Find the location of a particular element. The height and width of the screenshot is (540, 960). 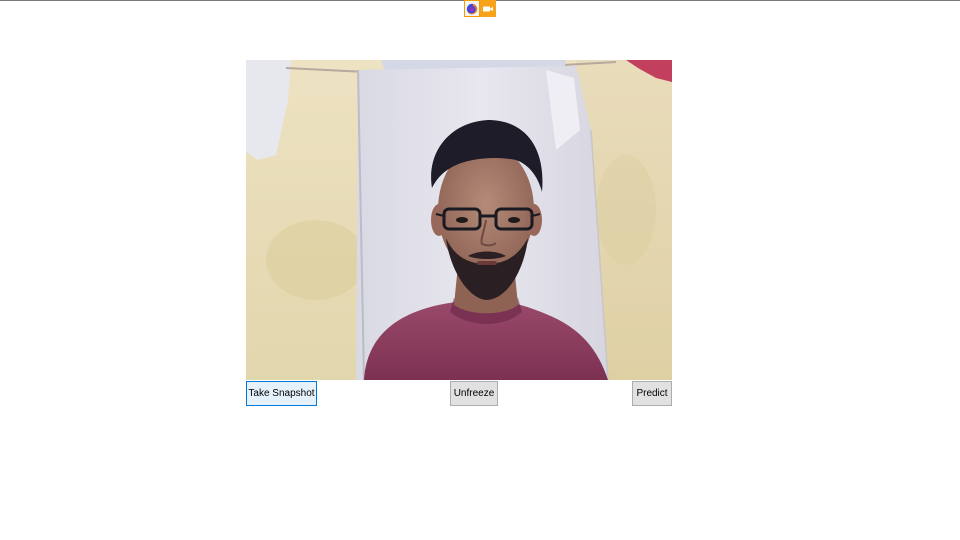

sharing-indicator is located at coordinates (480, 8).